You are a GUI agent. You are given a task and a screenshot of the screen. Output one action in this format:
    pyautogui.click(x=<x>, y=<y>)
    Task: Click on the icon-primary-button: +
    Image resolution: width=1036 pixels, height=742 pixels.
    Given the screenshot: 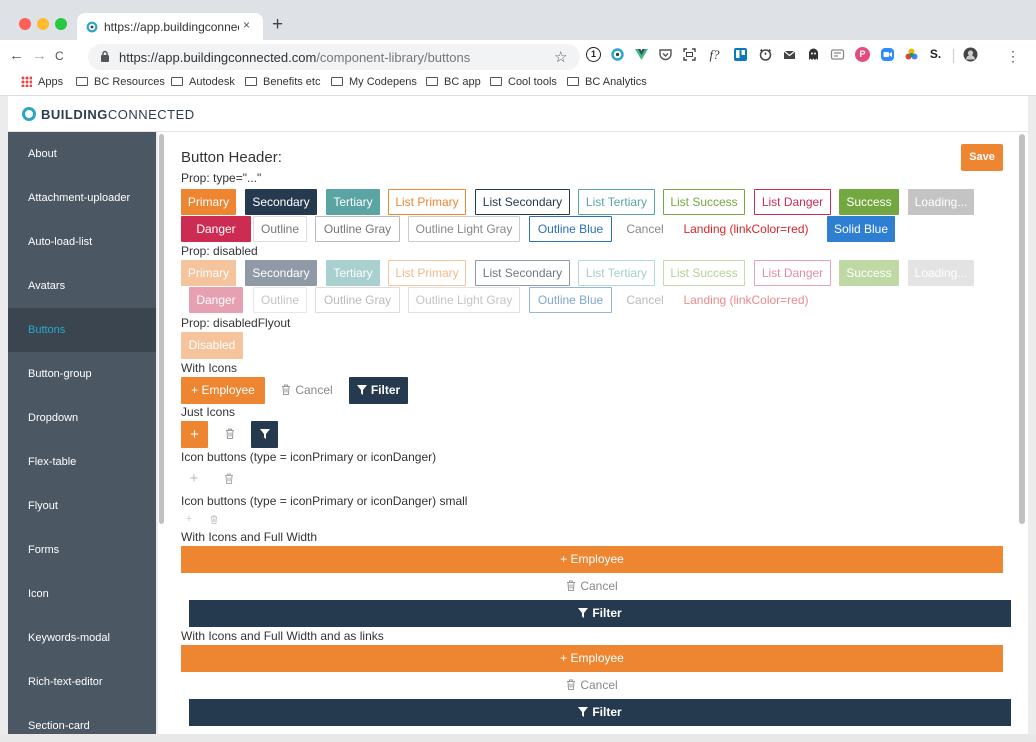 What is the action you would take?
    pyautogui.click(x=194, y=479)
    